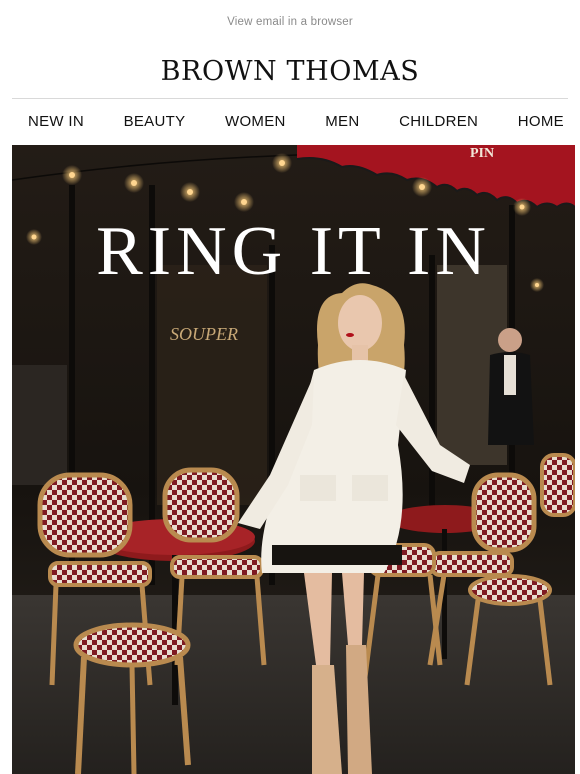  I want to click on main-navigation: NEW IN BEAUTY WOMEN MEN CHILDREN HOME, so click(290, 121).